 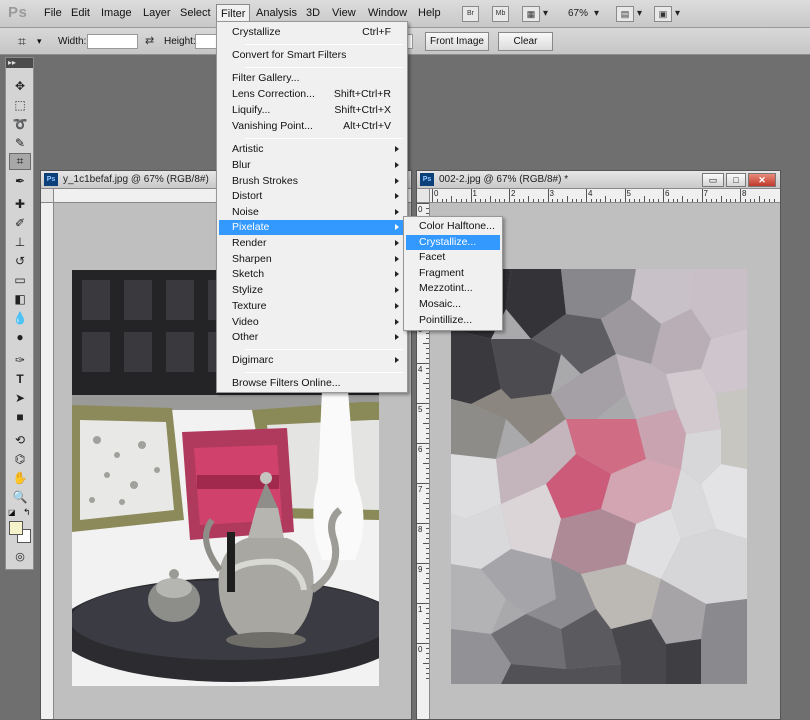 What do you see at coordinates (116, 13) in the screenshot?
I see `menu-image: Image` at bounding box center [116, 13].